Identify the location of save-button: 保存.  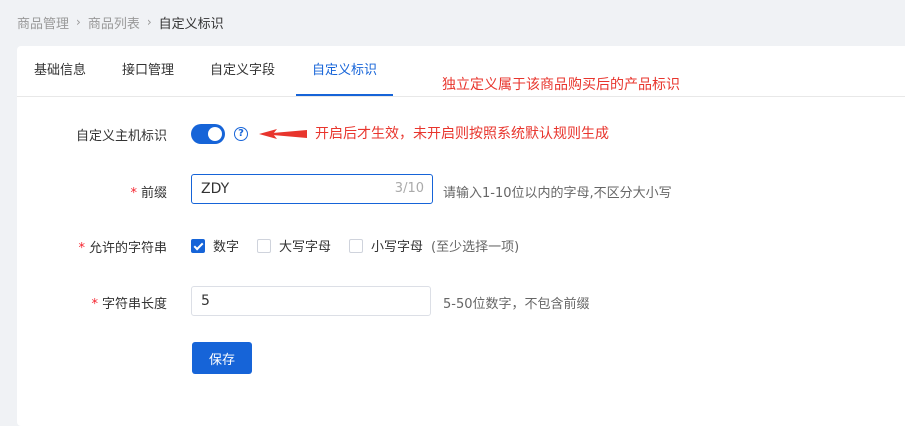
(222, 358).